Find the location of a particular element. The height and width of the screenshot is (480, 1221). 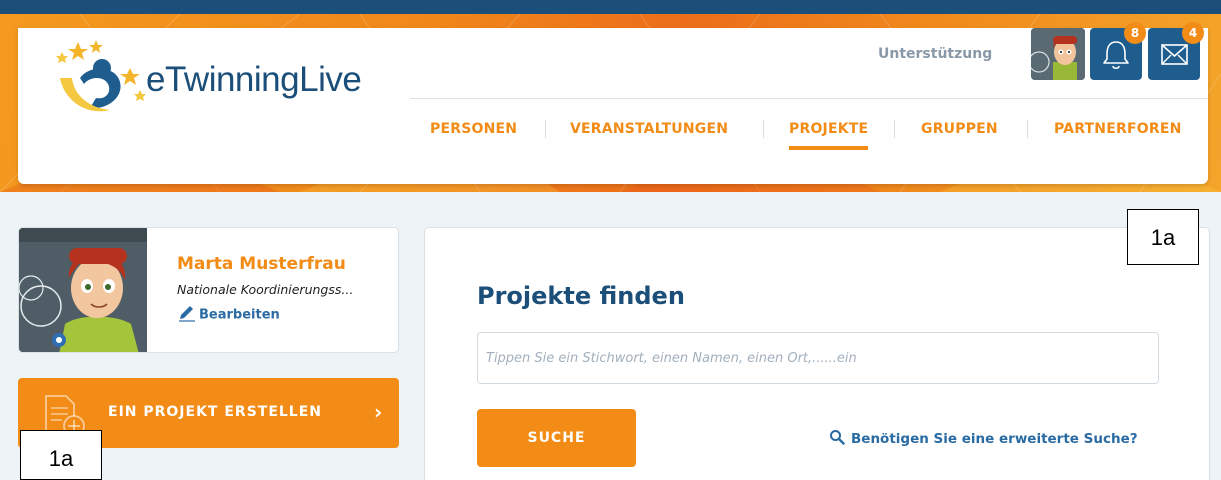

edit-profile-link: Bearbeiten is located at coordinates (228, 315).